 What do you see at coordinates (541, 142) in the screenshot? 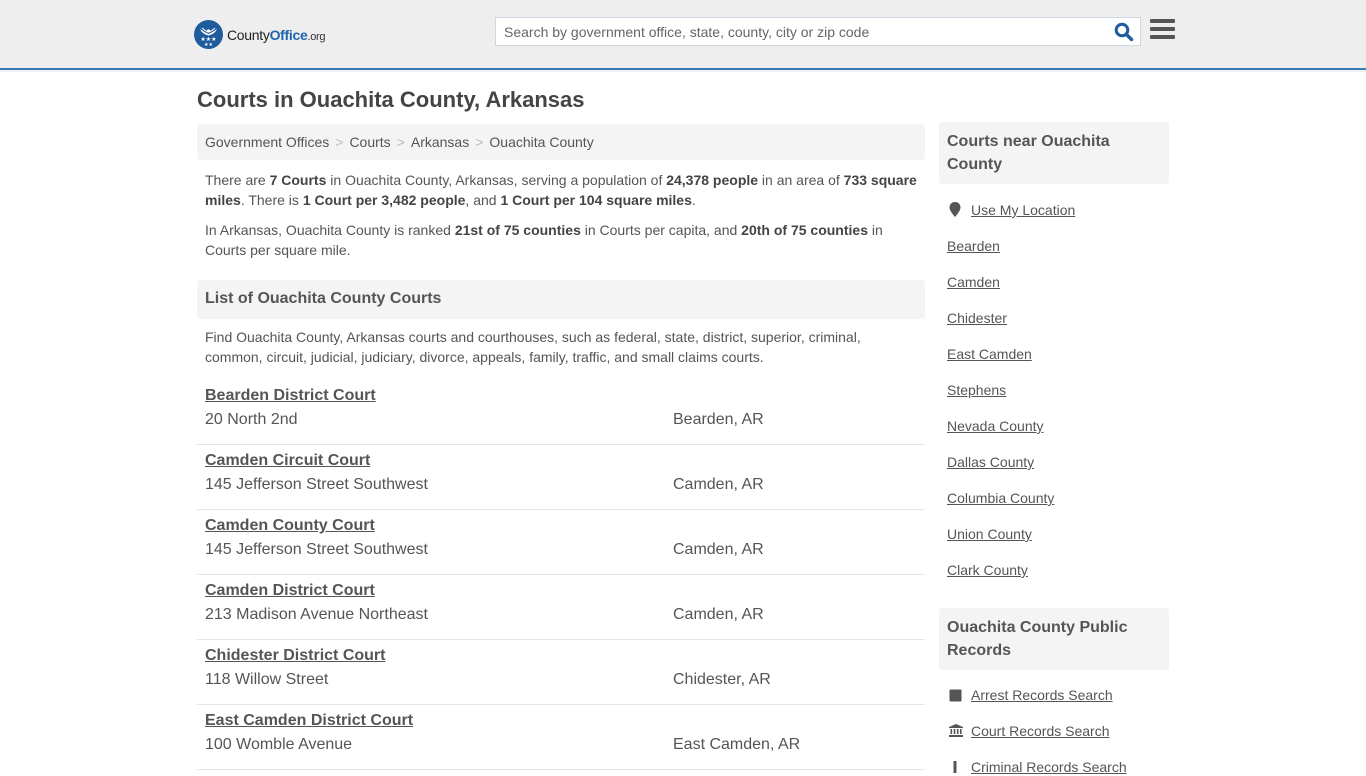
I see `breadcrumb-ouachita-county: Ouachita County` at bounding box center [541, 142].